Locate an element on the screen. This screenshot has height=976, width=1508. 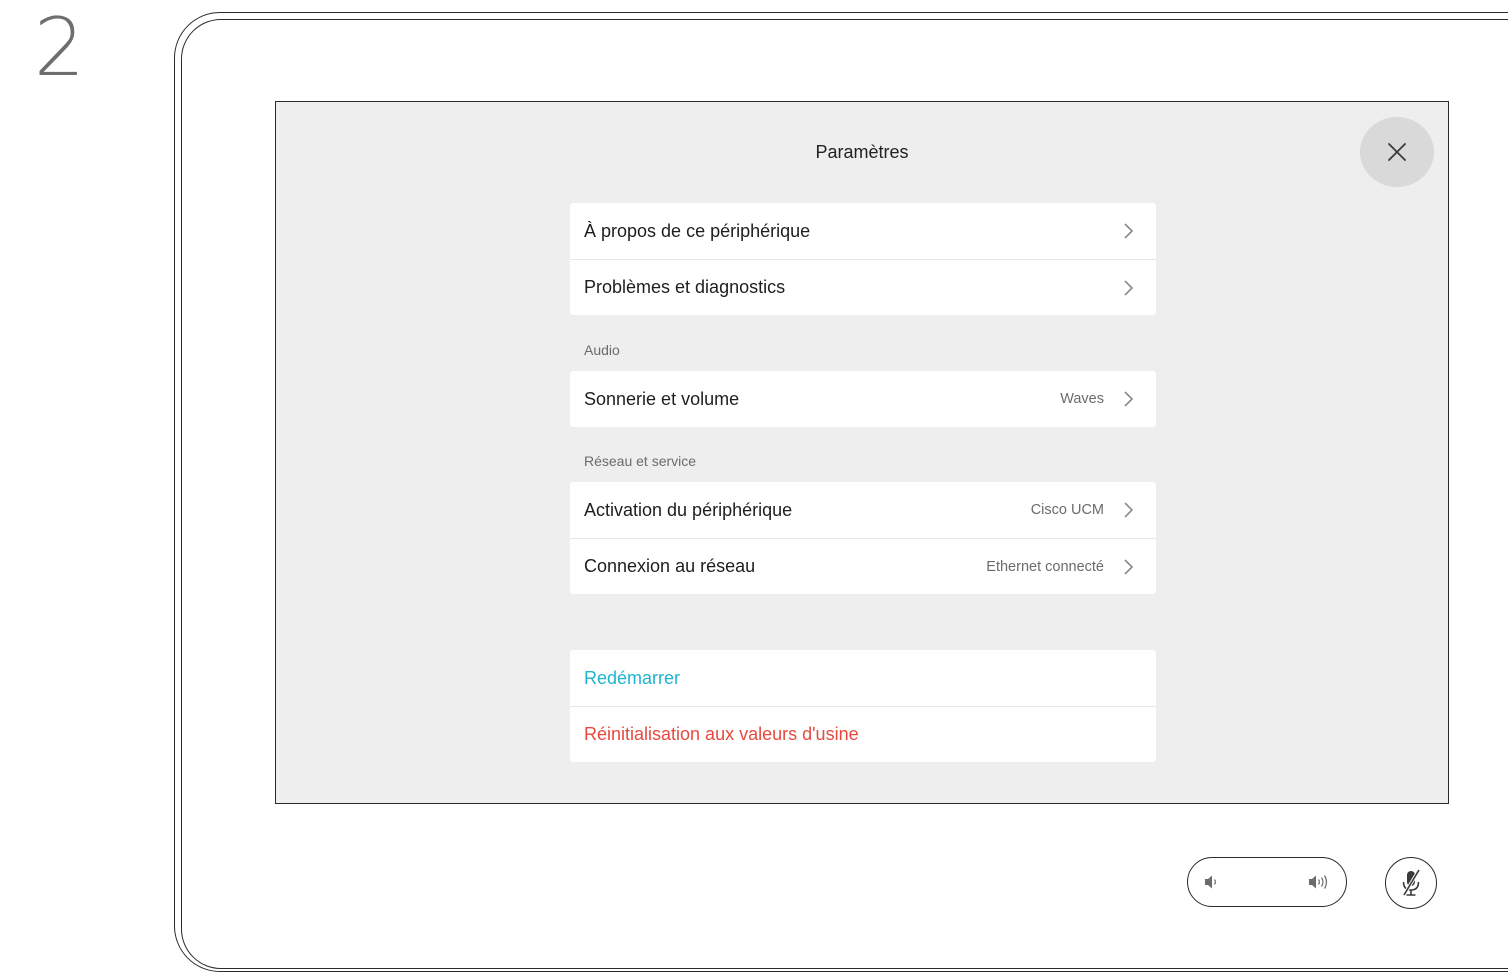
section-label-audio: Audio is located at coordinates (602, 350).